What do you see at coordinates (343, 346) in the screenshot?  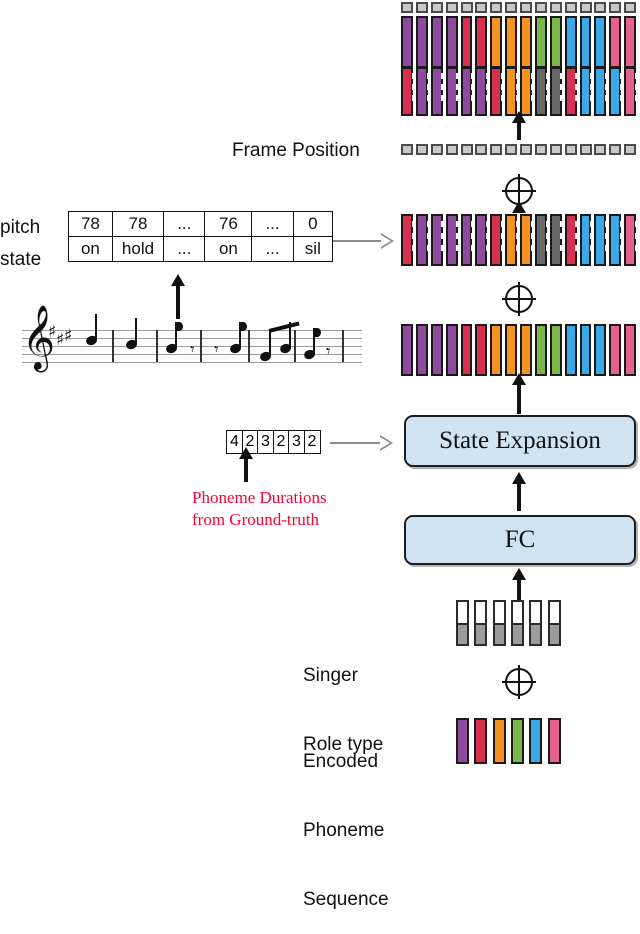 I see `bar-line-end` at bounding box center [343, 346].